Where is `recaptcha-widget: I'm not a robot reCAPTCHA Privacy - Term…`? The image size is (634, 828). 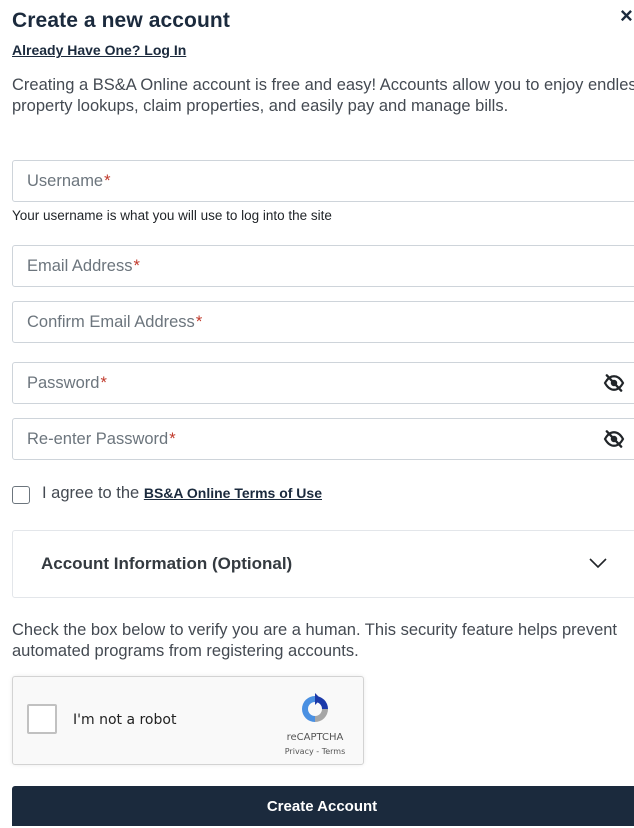 recaptcha-widget: I'm not a robot reCAPTCHA Privacy - Term… is located at coordinates (188, 720).